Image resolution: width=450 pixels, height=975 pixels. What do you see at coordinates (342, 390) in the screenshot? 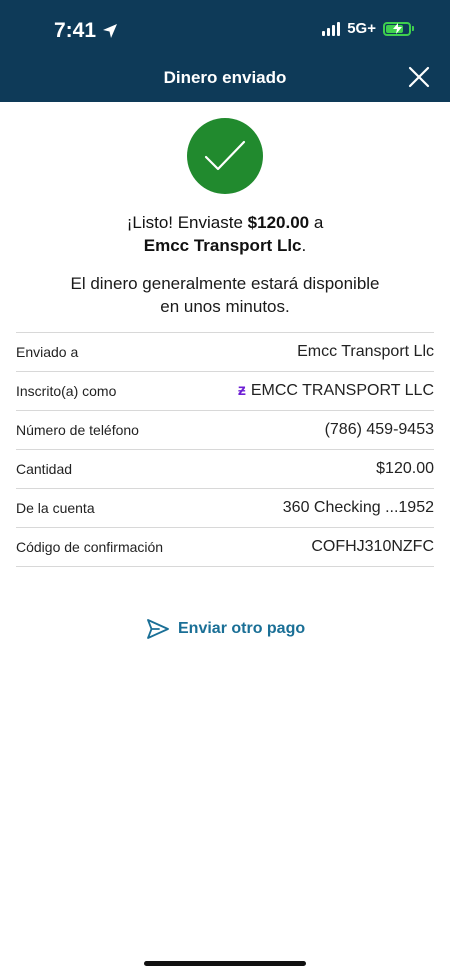
I see `detail-value: EMCC TRANSPORT LLC` at bounding box center [342, 390].